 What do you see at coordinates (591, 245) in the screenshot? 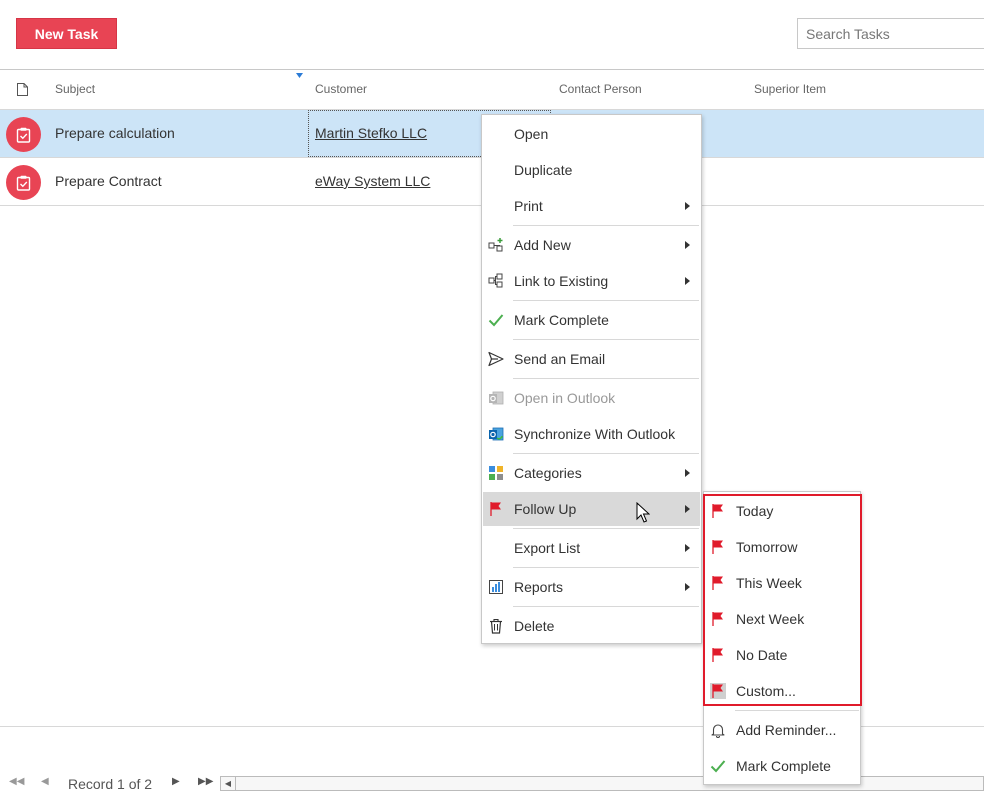
I see `menu-item-add-new: Add New` at bounding box center [591, 245].